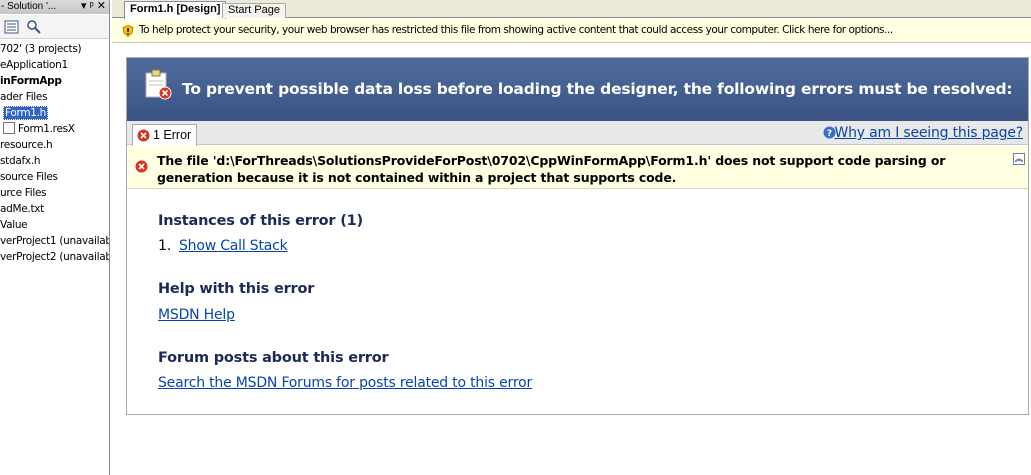  I want to click on tab-start-page: Start Page, so click(254, 10).